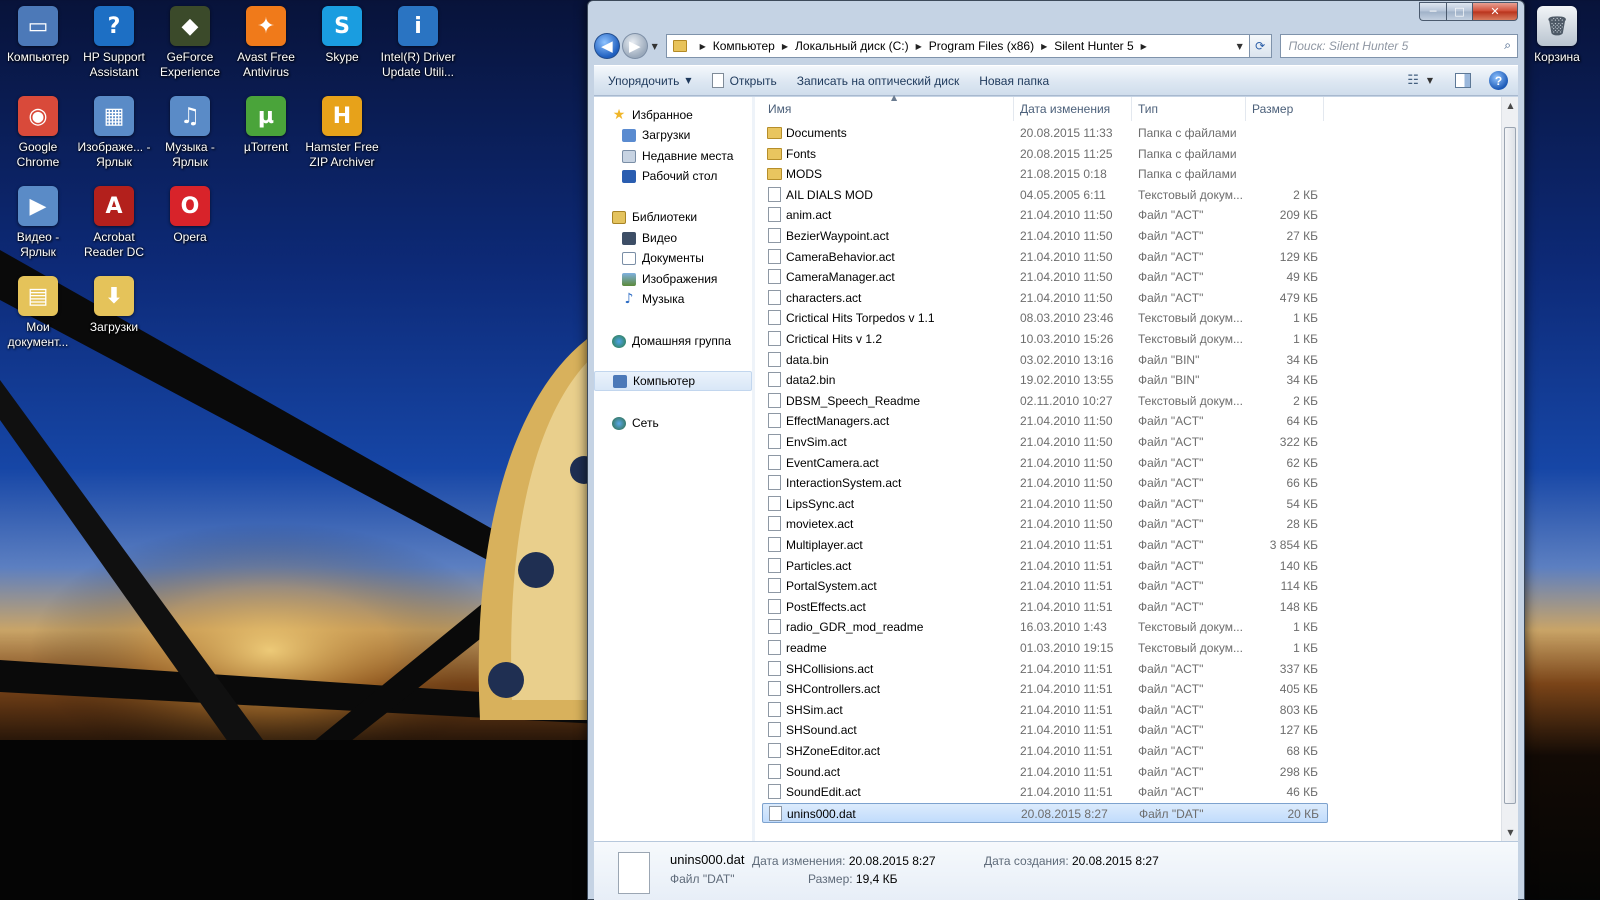  Describe the element at coordinates (607, 46) in the screenshot. I see `back-arrow-icon: ◀` at that location.